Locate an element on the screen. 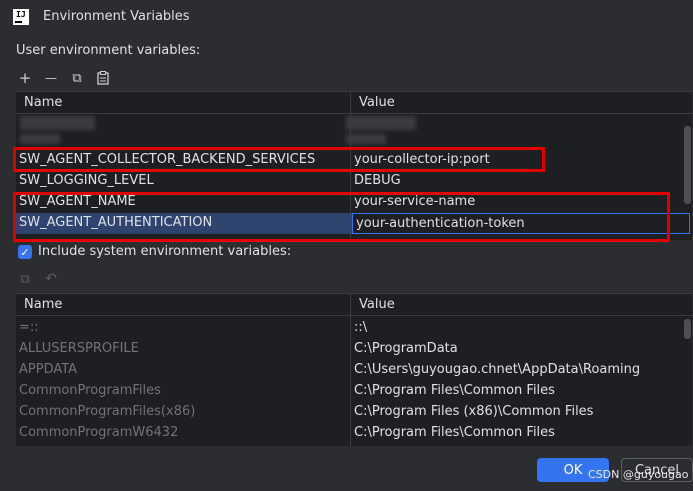 The height and width of the screenshot is (491, 693). user-env-table-header: Name Value is located at coordinates (354, 103).